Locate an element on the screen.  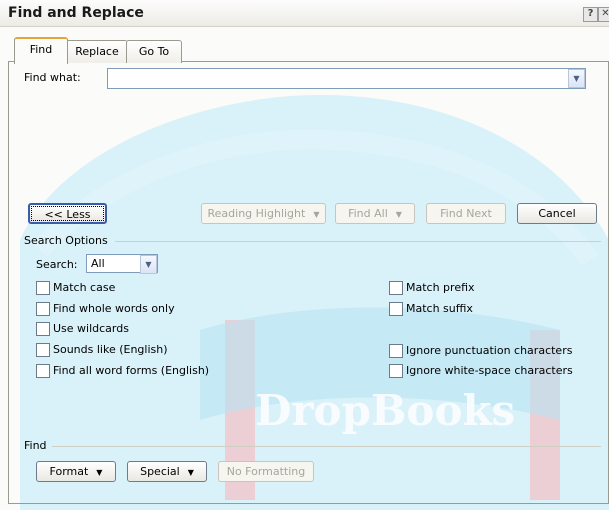
wildcards-label: Use wildcards is located at coordinates (91, 328).